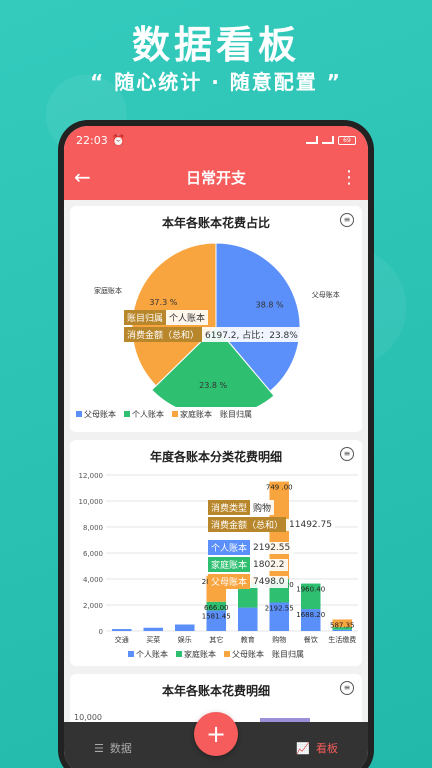 This screenshot has height=768, width=432. What do you see at coordinates (93, 606) in the screenshot?
I see `y-tick-label: 2,000` at bounding box center [93, 606].